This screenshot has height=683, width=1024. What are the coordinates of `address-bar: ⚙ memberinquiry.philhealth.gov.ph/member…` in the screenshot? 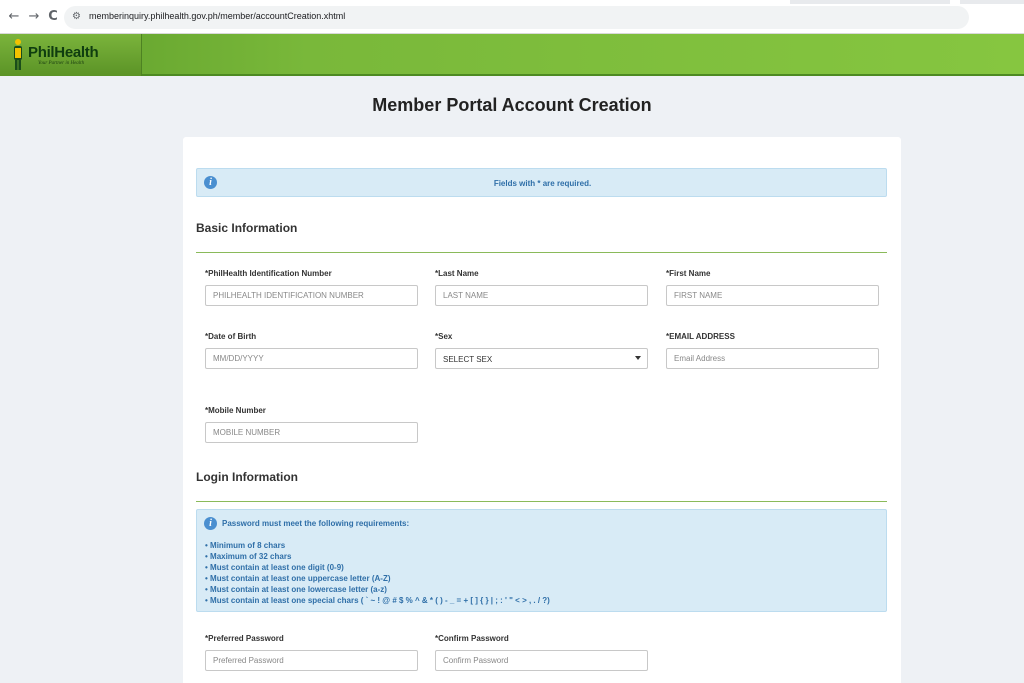 It's located at (516, 17).